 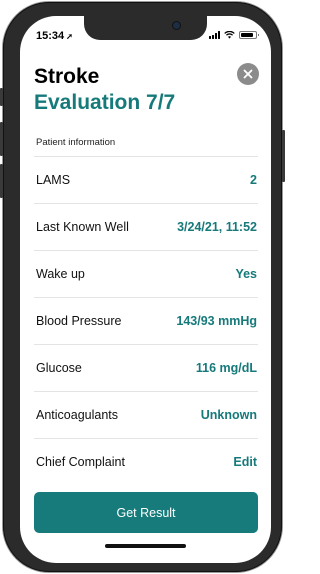 What do you see at coordinates (253, 180) in the screenshot?
I see `row-value: 2` at bounding box center [253, 180].